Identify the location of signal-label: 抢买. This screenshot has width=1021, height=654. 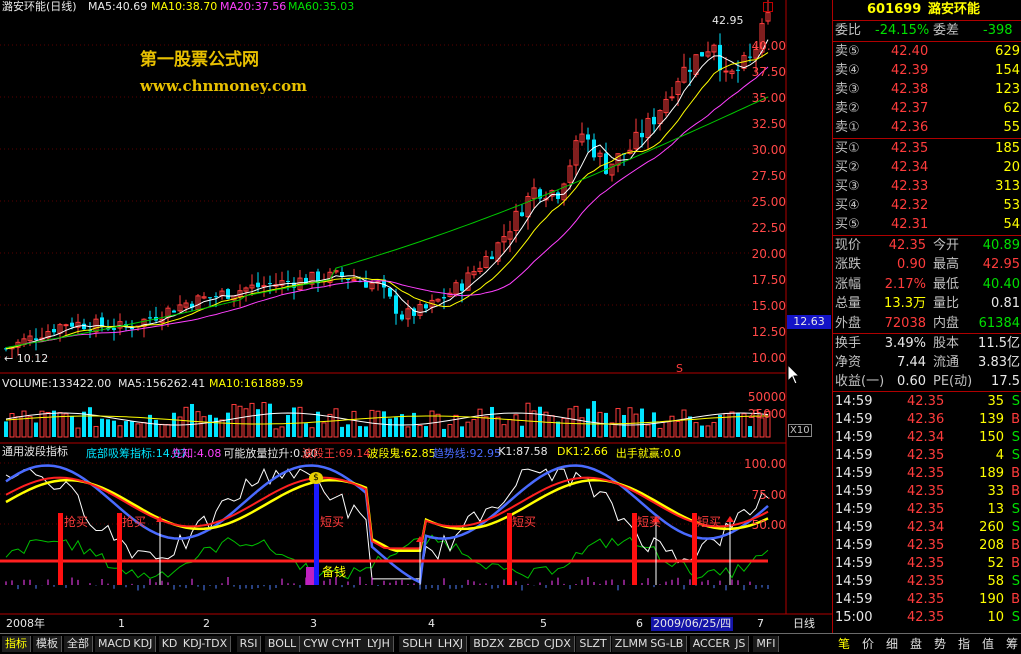
(76, 522).